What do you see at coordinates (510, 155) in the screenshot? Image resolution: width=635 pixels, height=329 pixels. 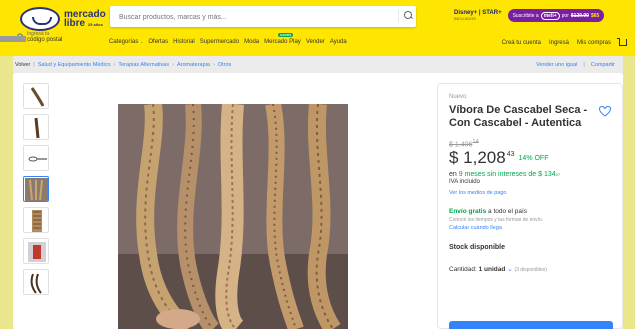 I see `price-cents: 43` at bounding box center [510, 155].